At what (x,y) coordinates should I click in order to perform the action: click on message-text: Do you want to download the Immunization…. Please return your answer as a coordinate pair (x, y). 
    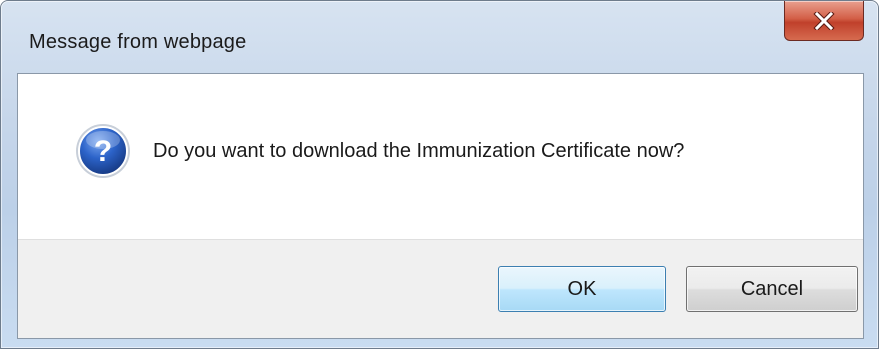
    Looking at the image, I should click on (419, 151).